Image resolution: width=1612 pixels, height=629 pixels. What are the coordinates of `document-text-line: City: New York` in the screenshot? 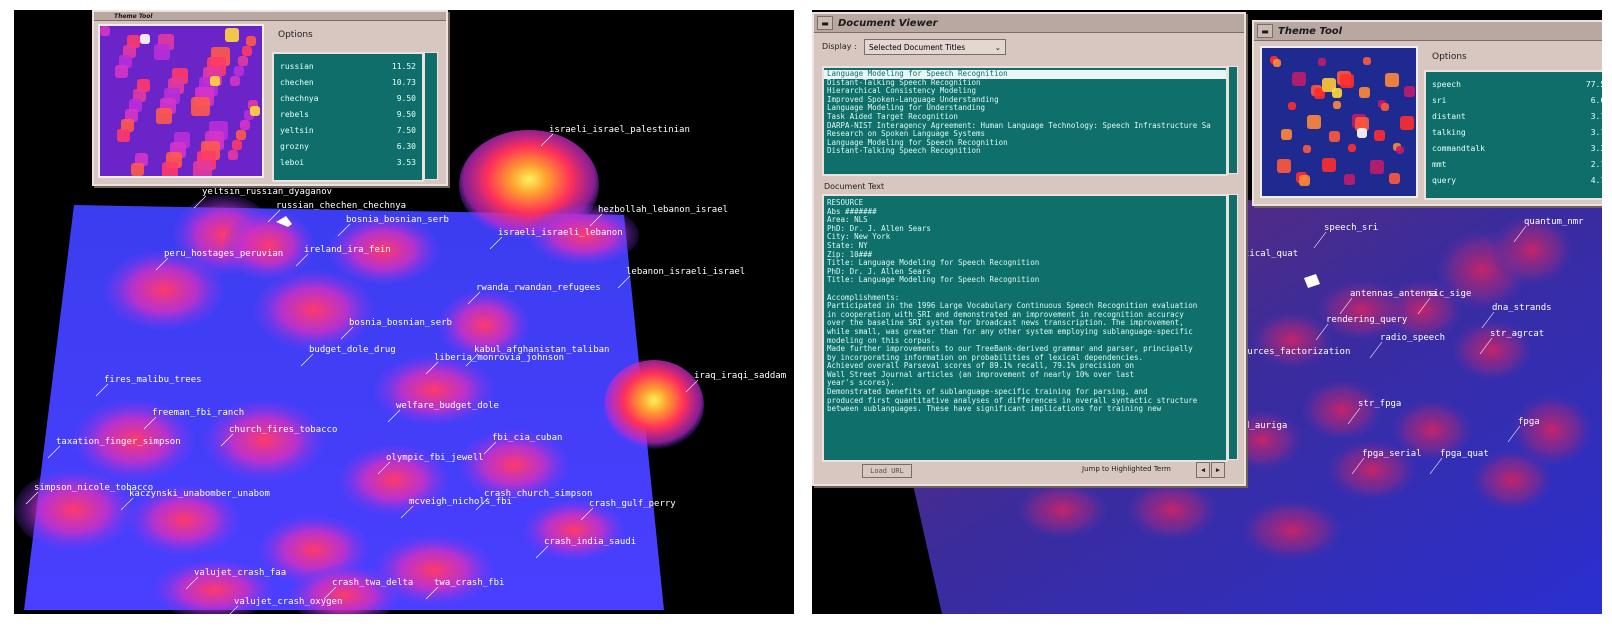 It's located at (859, 237).